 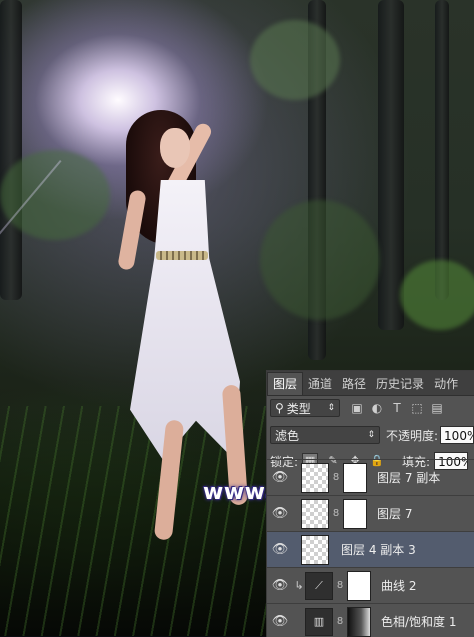 I want to click on panel-tabs: 图层 通道 路径 历史记录 动作, so click(x=370, y=383).